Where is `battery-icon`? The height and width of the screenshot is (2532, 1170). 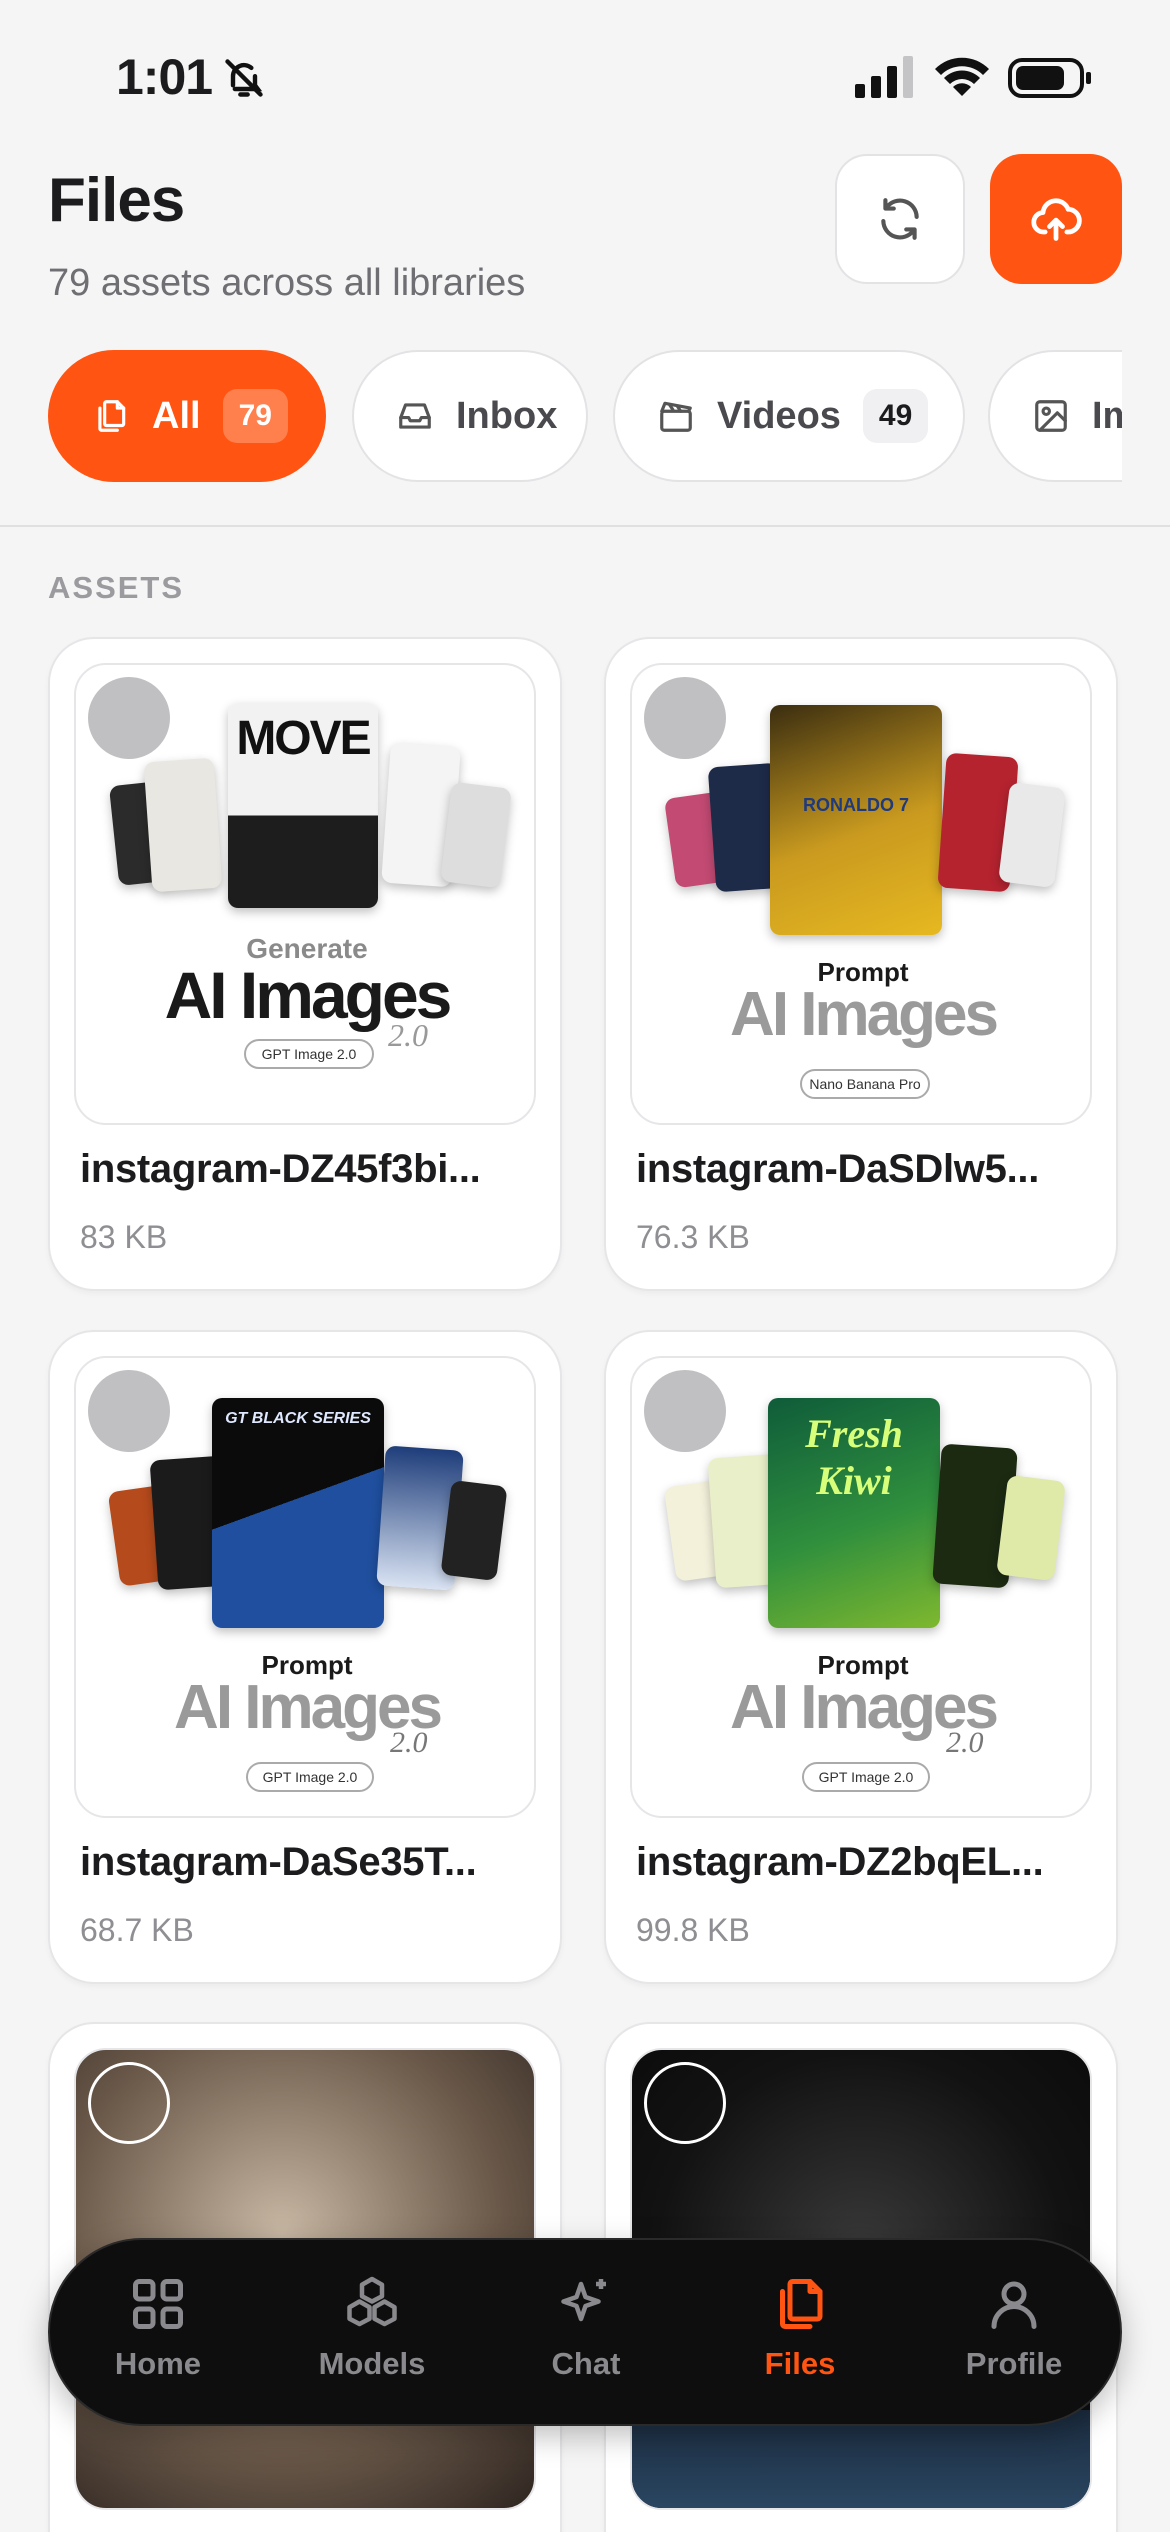
battery-icon is located at coordinates (1049, 78).